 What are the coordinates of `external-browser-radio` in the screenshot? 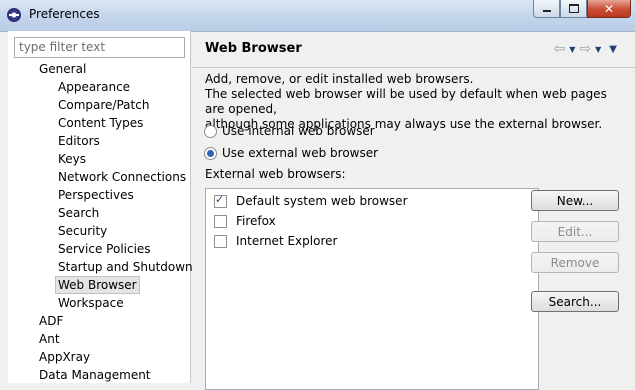 It's located at (210, 153).